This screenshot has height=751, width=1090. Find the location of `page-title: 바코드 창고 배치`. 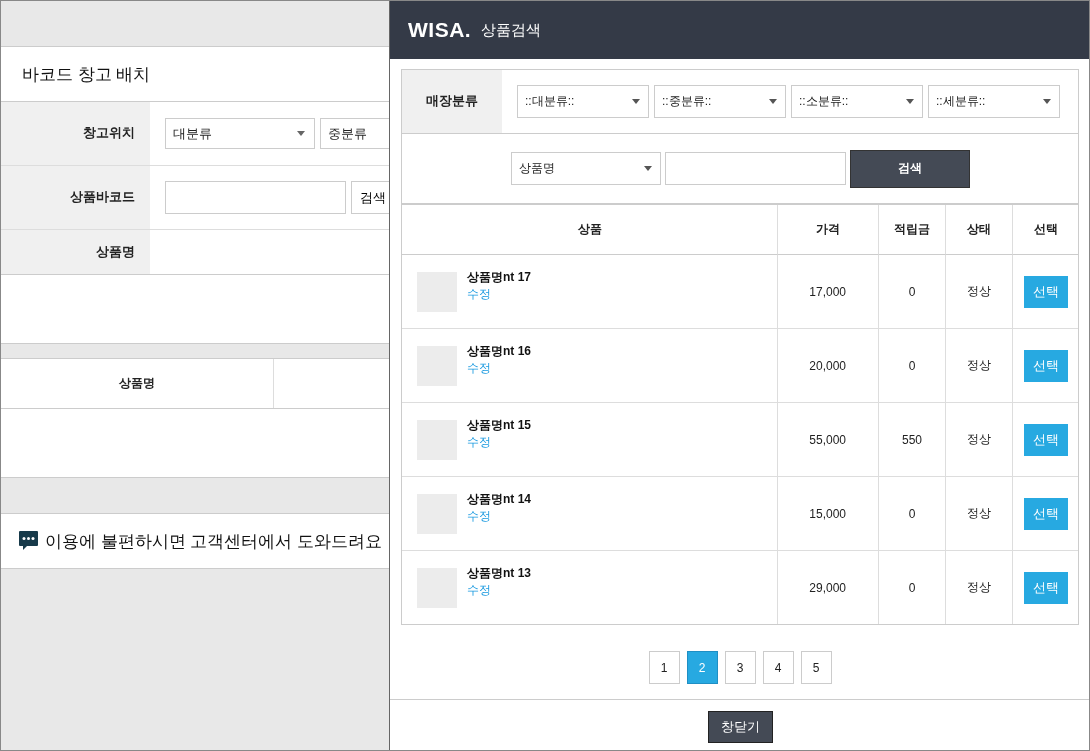

page-title: 바코드 창고 배치 is located at coordinates (86, 74).